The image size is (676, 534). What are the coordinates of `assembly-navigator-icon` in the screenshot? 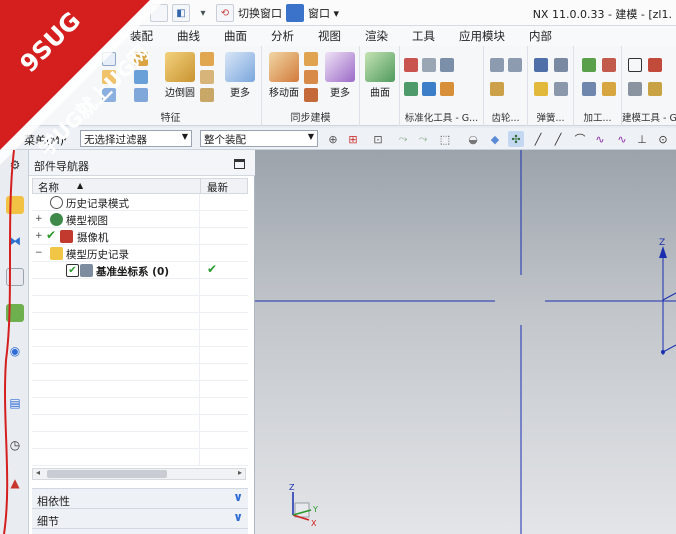 It's located at (15, 205).